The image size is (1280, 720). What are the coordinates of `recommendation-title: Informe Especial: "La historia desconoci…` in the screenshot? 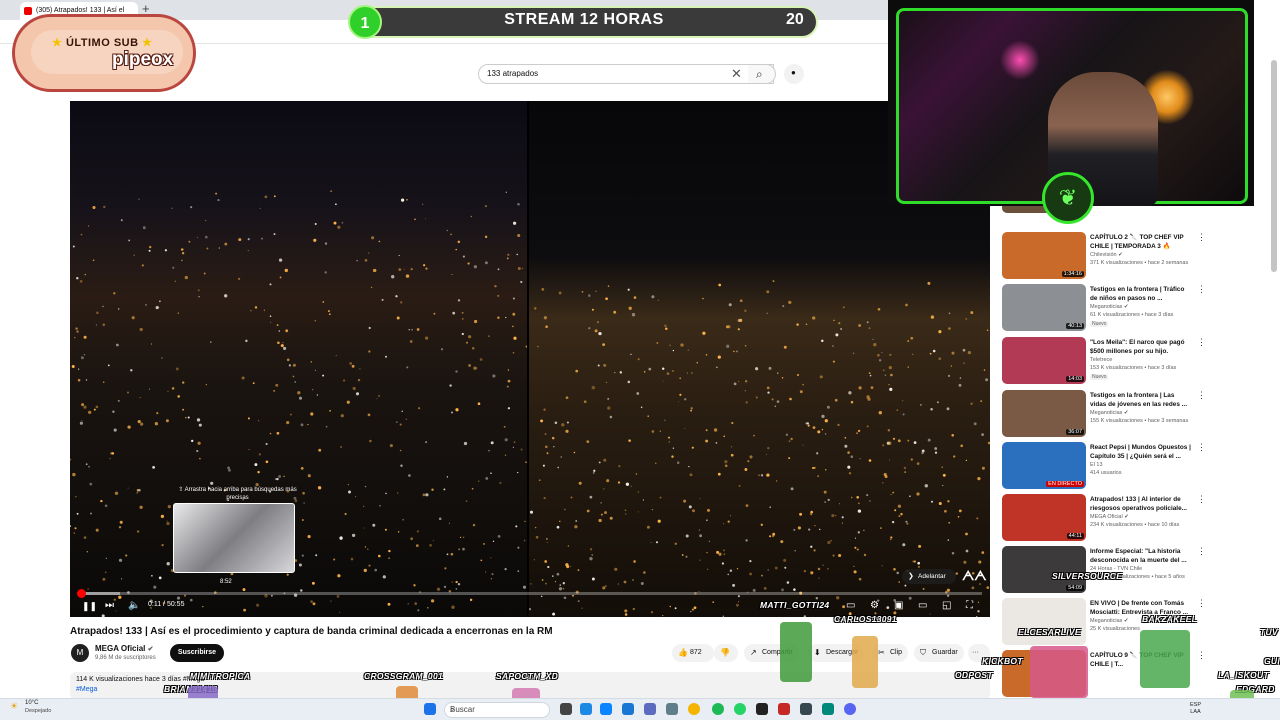 It's located at (1141, 556).